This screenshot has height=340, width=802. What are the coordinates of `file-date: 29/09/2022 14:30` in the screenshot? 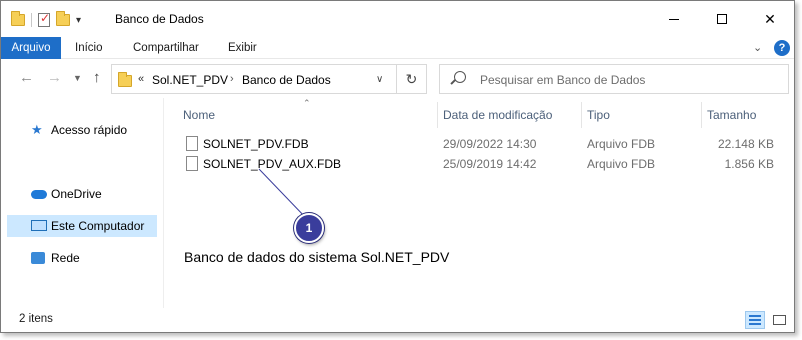 It's located at (490, 144).